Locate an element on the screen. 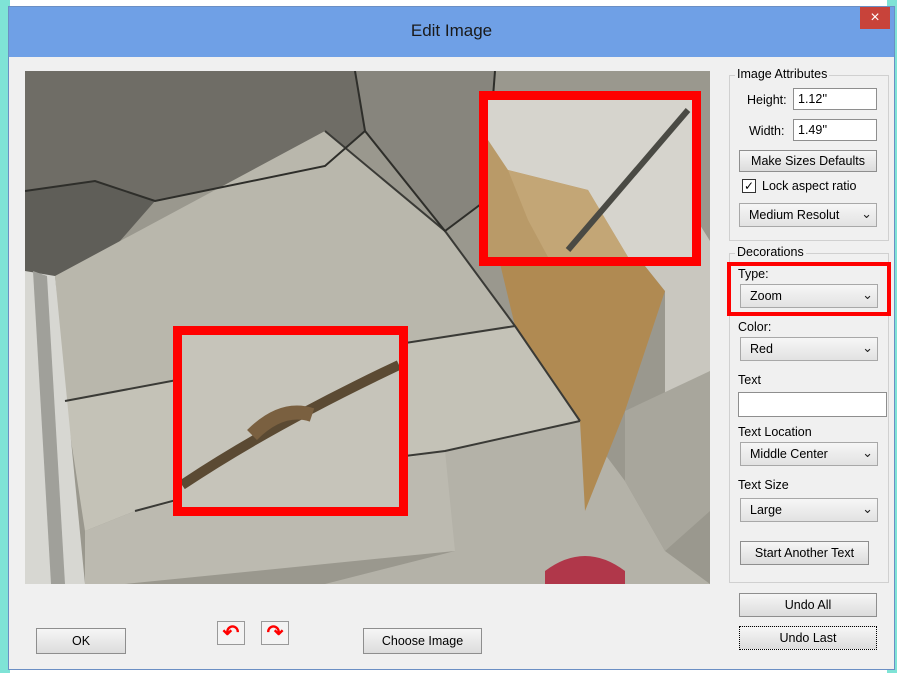 Image resolution: width=897 pixels, height=673 pixels. close-button: × is located at coordinates (875, 18).